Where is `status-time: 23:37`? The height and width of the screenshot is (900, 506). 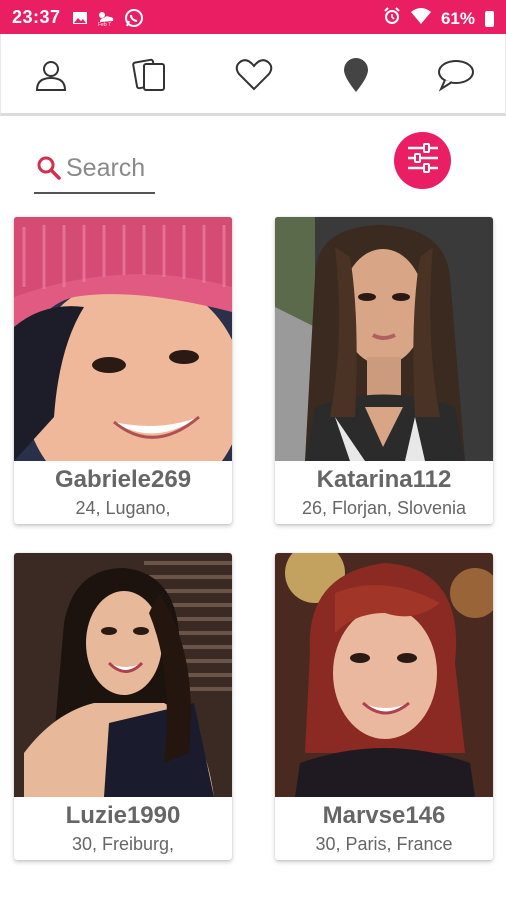 status-time: 23:37 is located at coordinates (36, 17).